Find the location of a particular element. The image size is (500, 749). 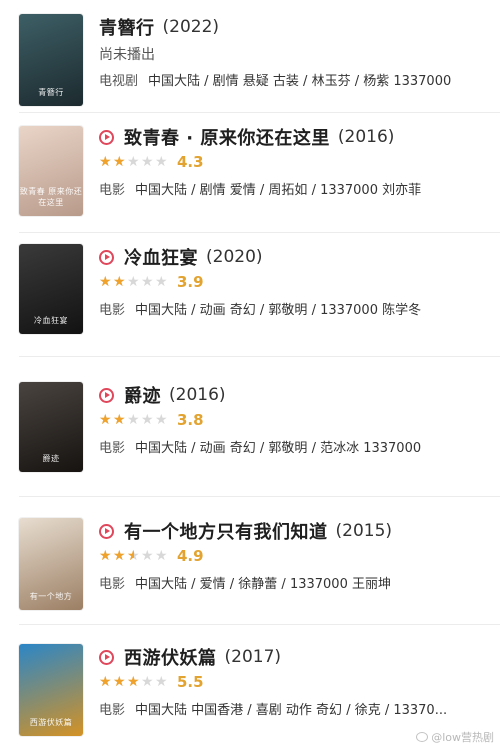

poster-title-text: 冷血狂宴 is located at coordinates (51, 320).